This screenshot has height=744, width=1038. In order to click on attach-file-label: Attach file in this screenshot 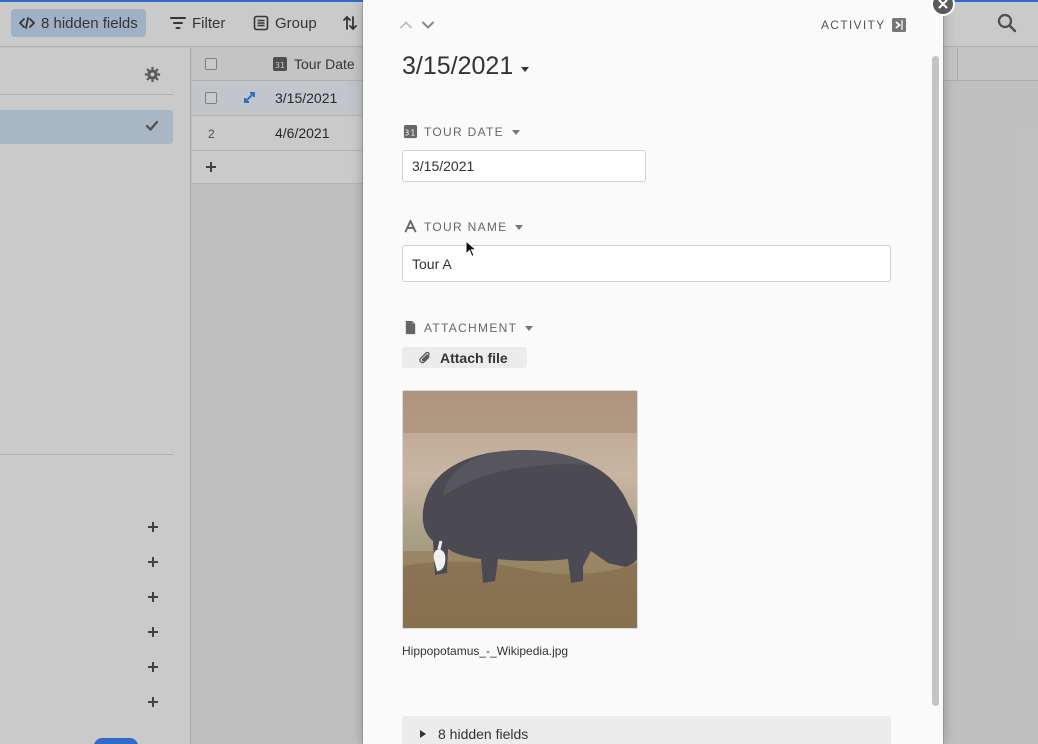, I will do `click(474, 357)`.